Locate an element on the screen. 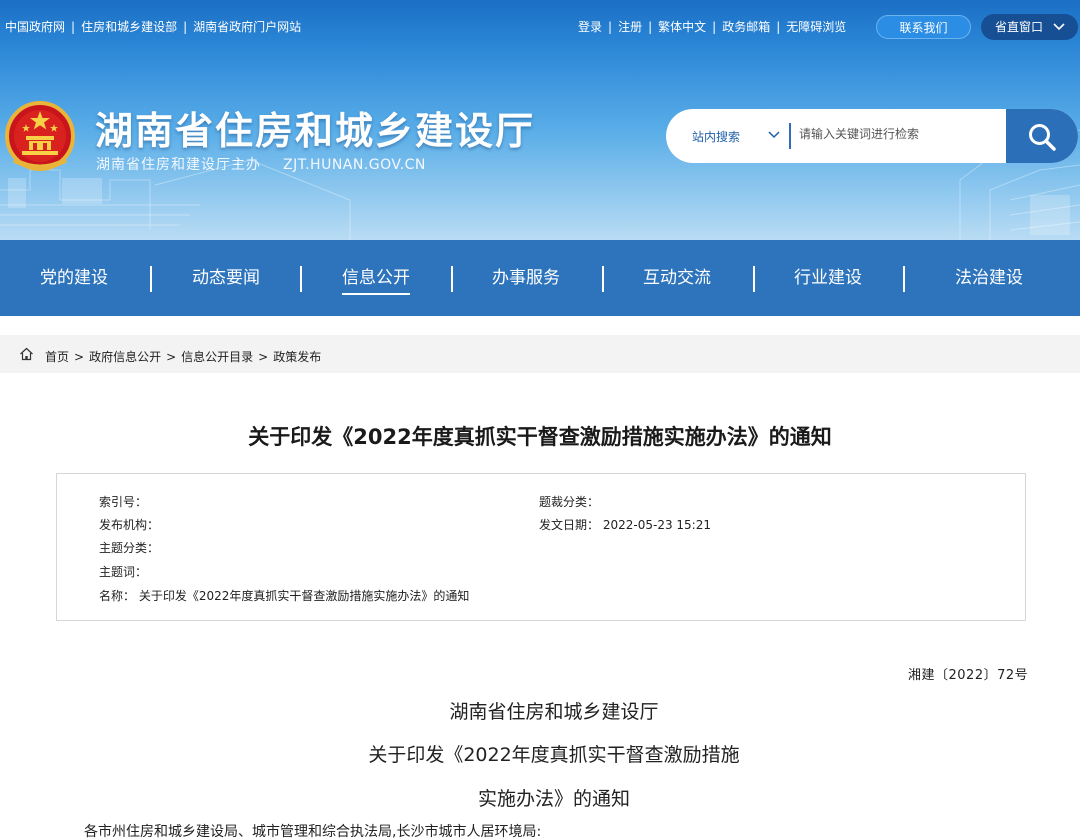 The width and height of the screenshot is (1080, 840). register-link: 注册 is located at coordinates (630, 27).